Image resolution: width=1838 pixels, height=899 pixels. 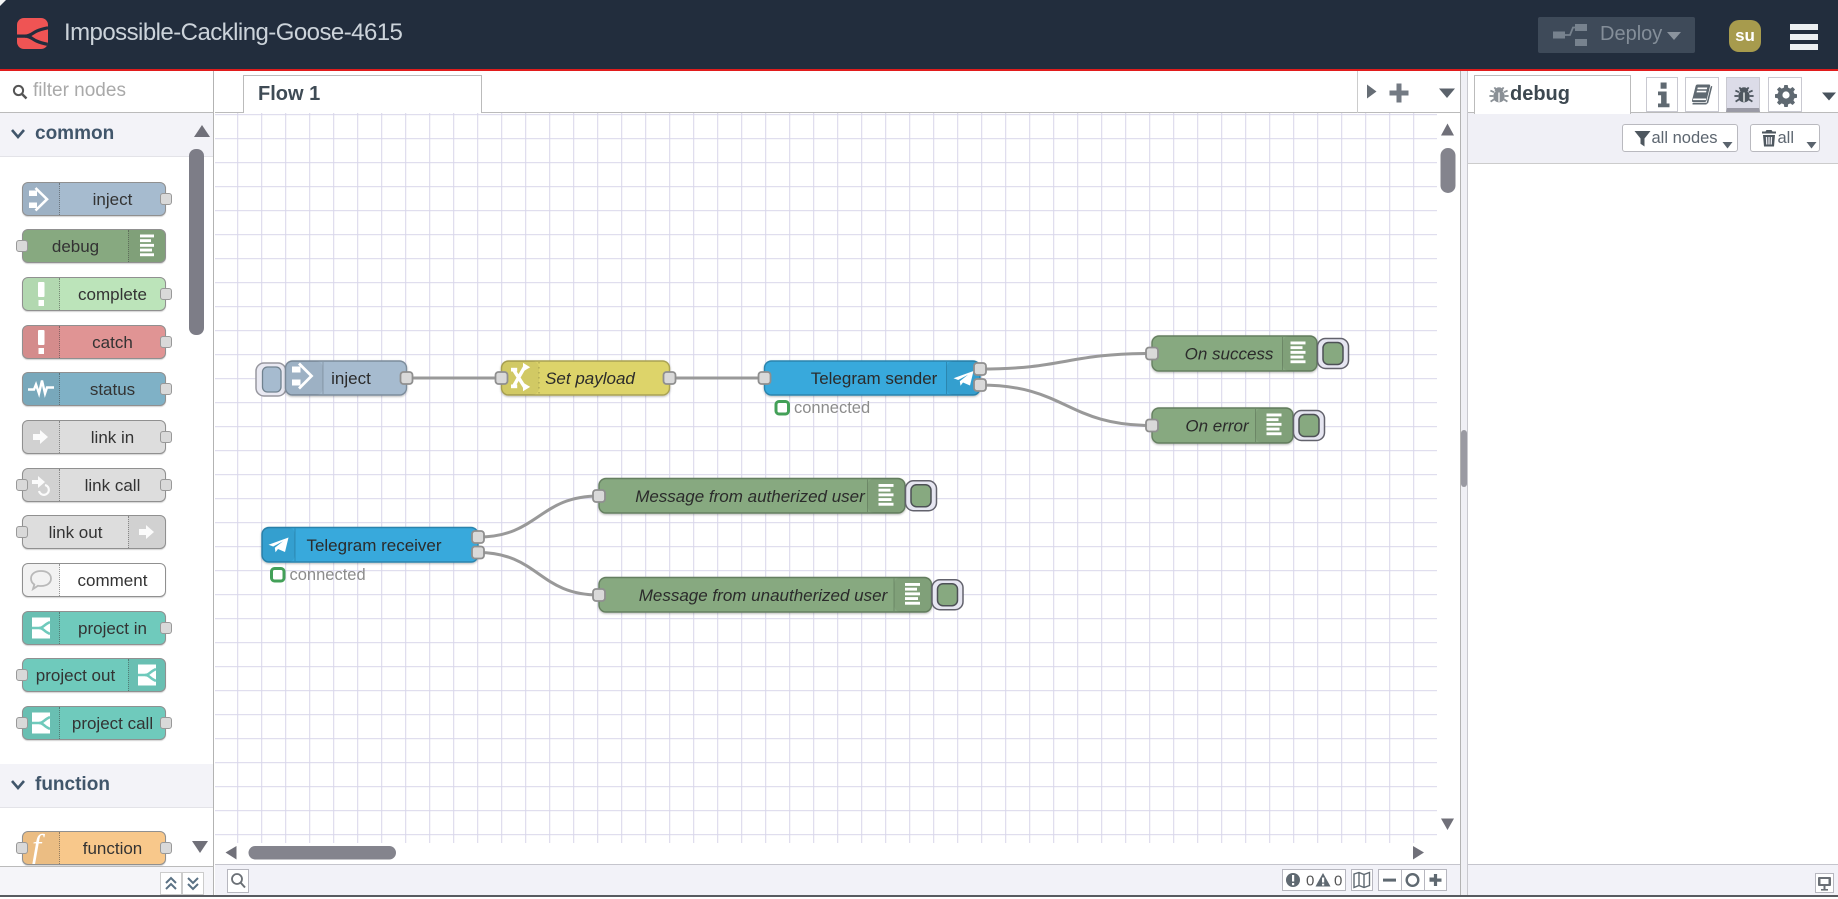 I want to click on svg-text: inject, so click(x=351, y=378).